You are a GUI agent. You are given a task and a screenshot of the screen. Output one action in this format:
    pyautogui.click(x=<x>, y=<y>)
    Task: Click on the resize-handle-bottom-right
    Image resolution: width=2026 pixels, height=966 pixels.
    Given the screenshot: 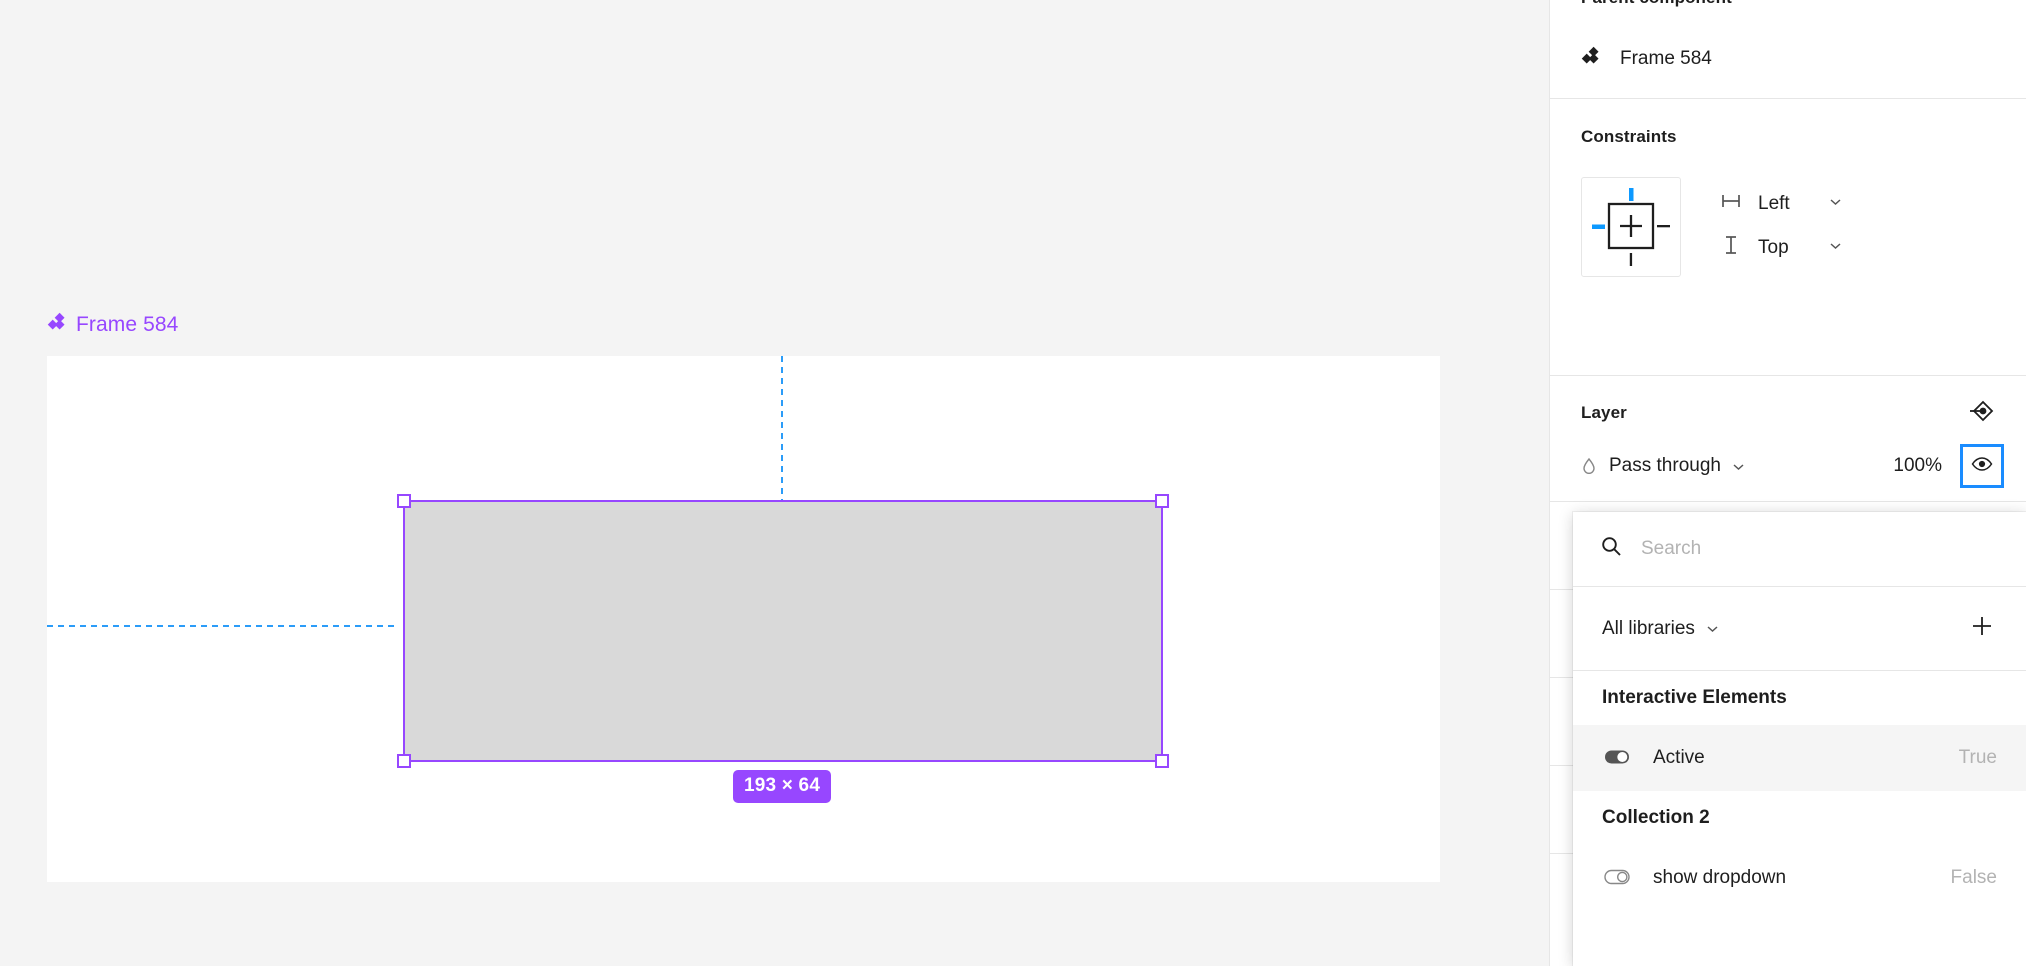 What is the action you would take?
    pyautogui.click(x=1162, y=761)
    